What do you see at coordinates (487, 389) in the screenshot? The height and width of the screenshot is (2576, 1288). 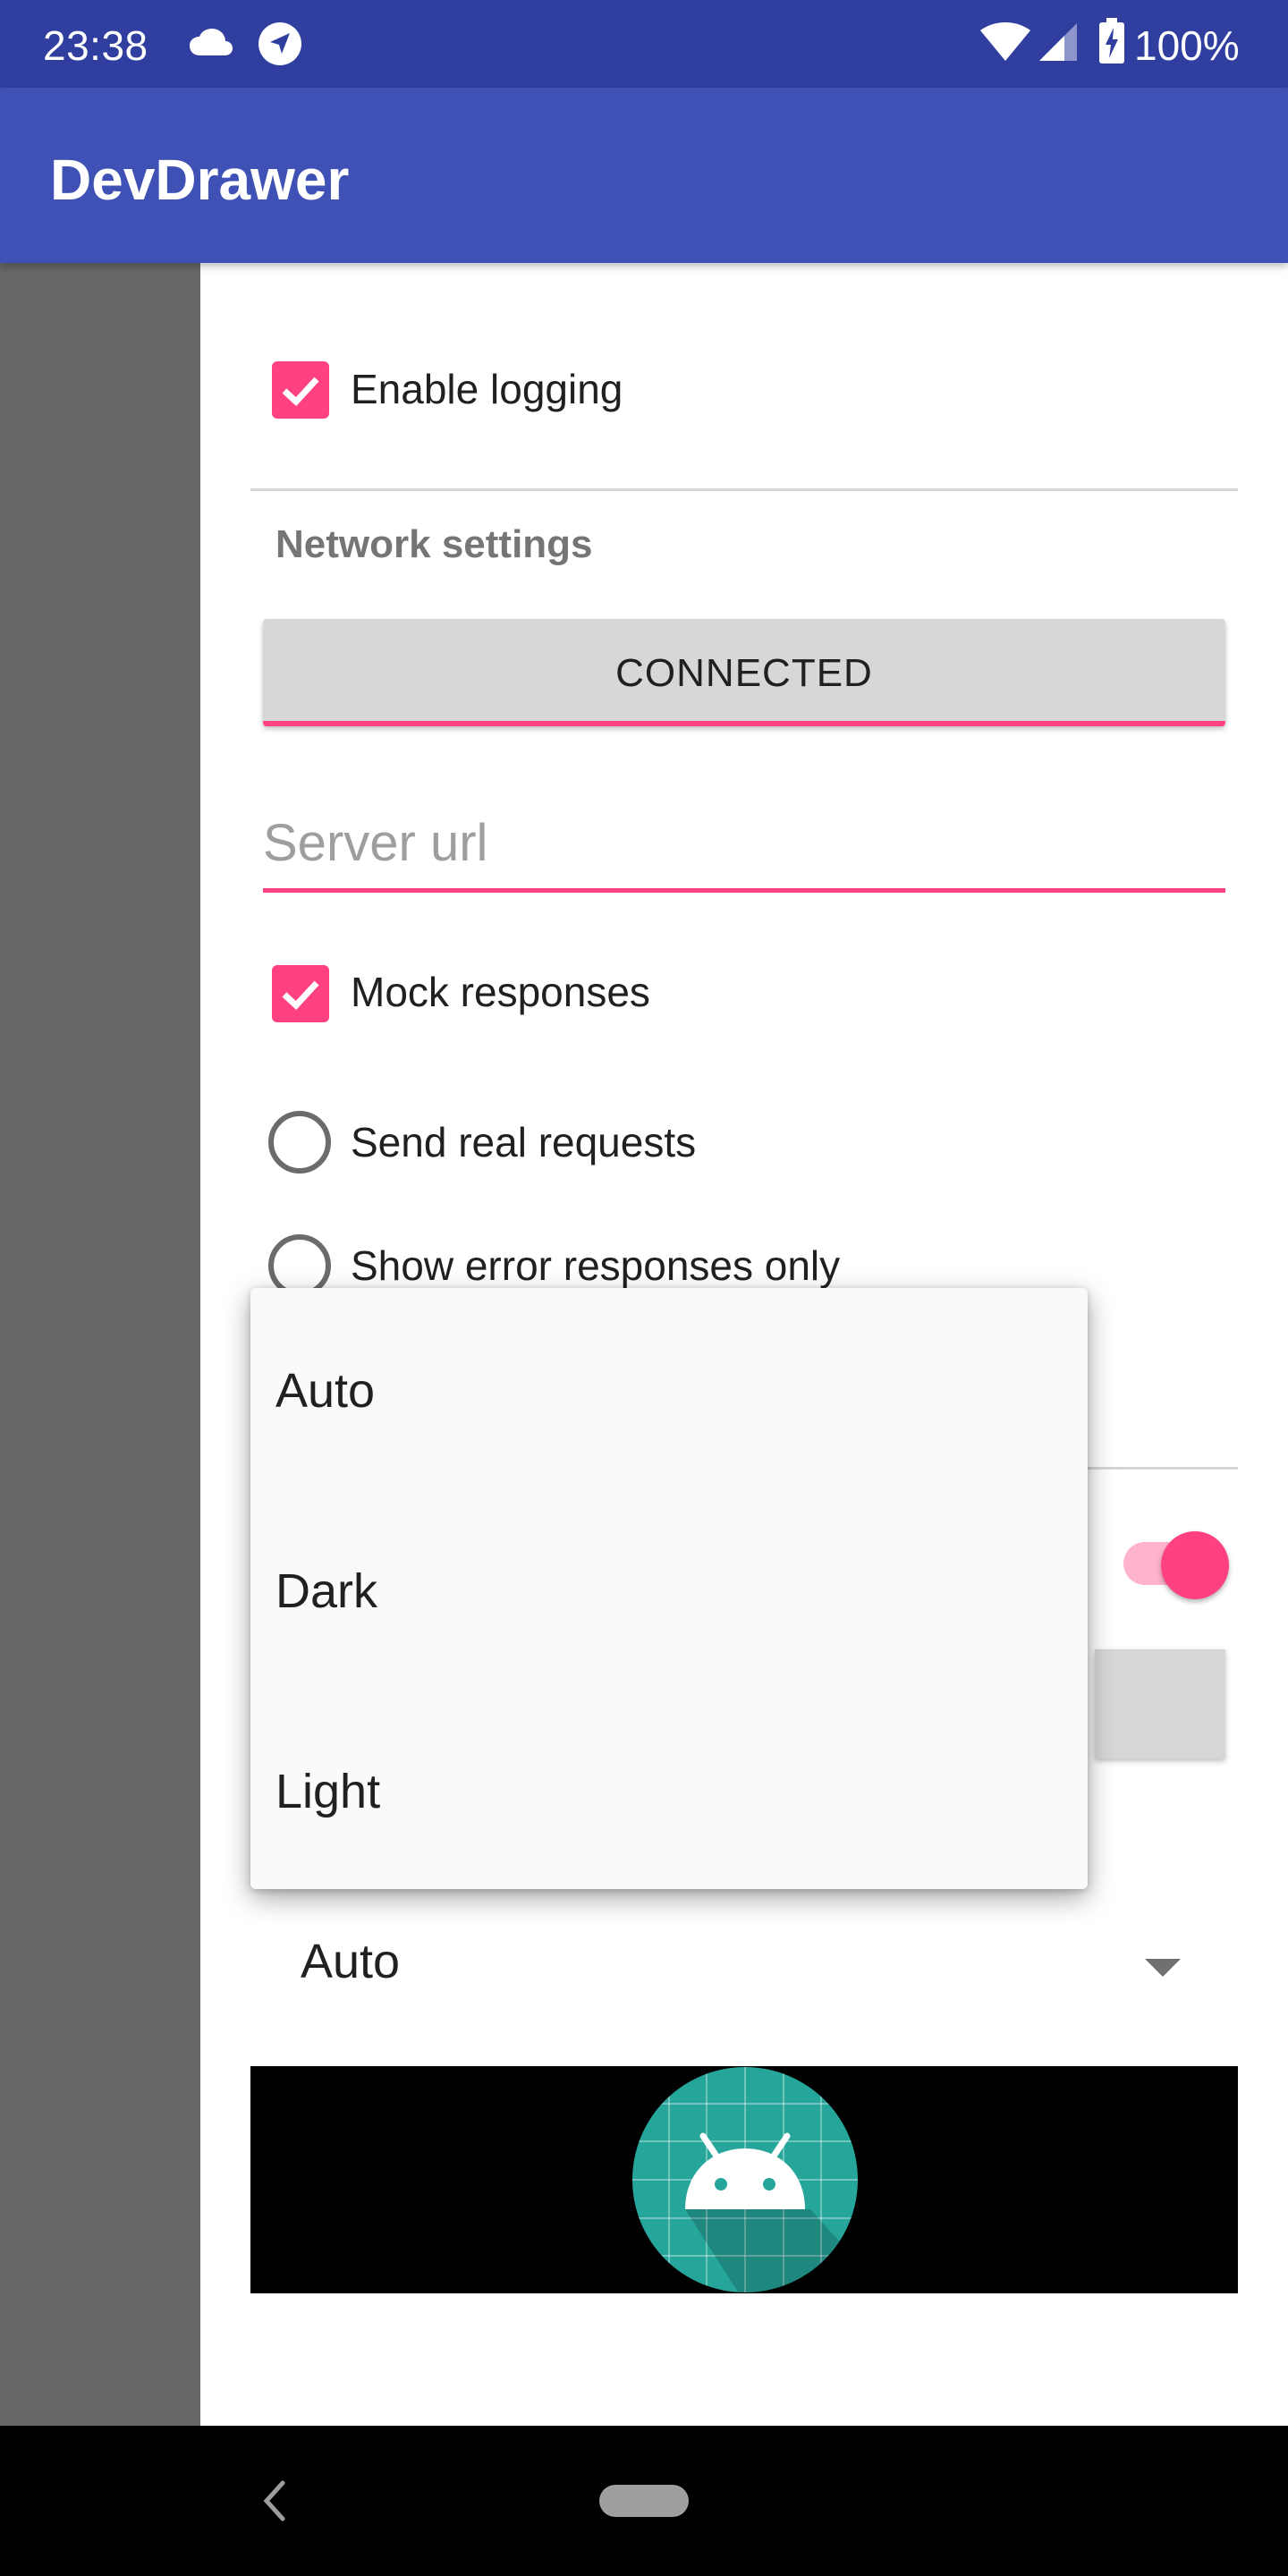 I see `enable-logging-label: Enable logging` at bounding box center [487, 389].